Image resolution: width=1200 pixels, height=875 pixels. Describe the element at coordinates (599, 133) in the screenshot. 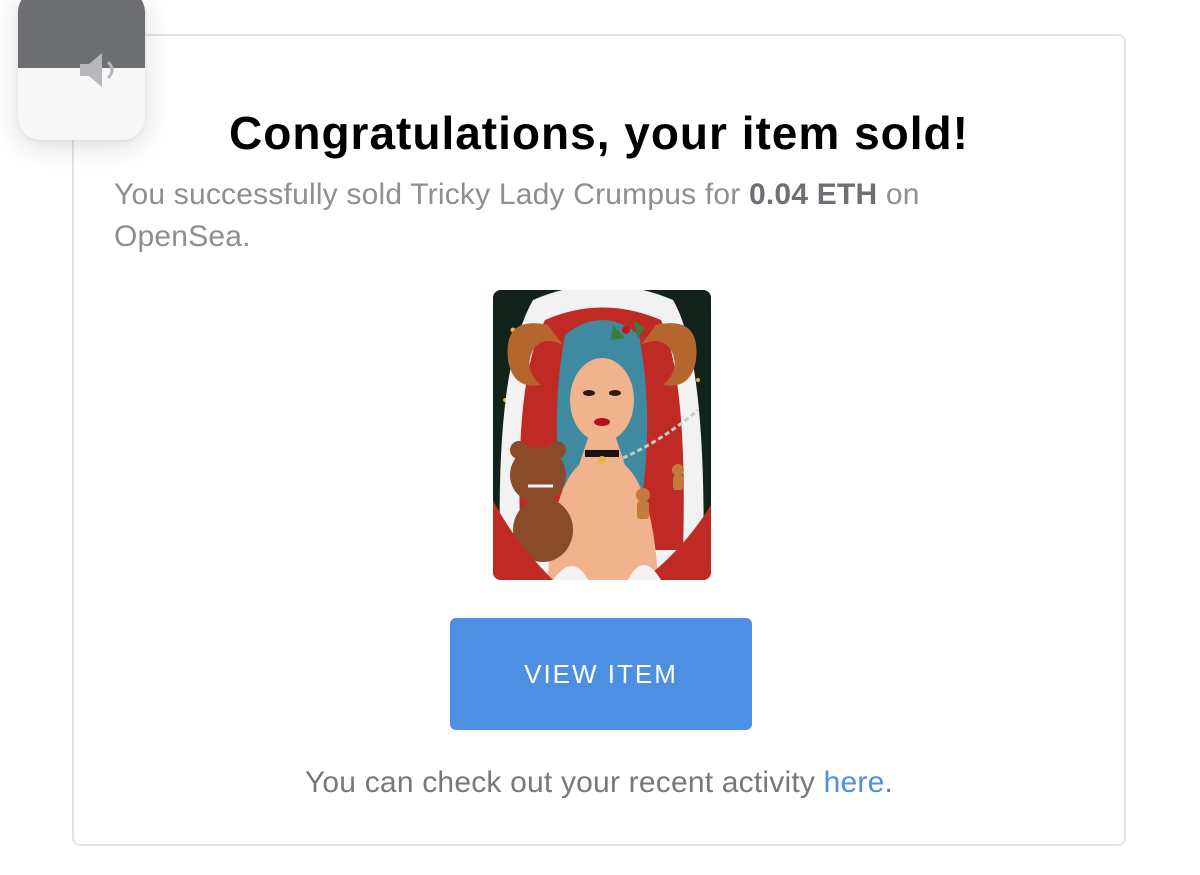

I see `headline: Congratulations, your item sold!` at that location.